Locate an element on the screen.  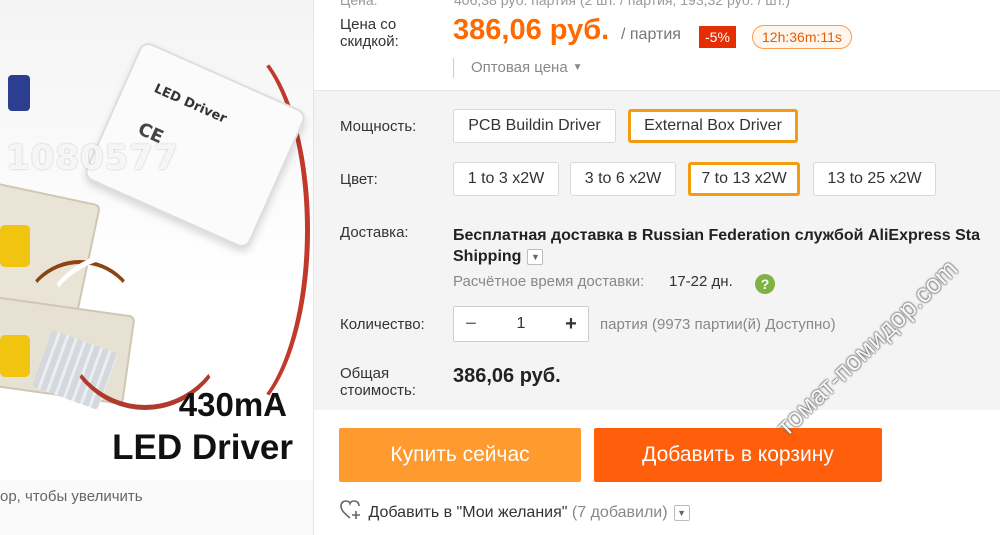
shipping-label: Доставка: is located at coordinates (374, 232).